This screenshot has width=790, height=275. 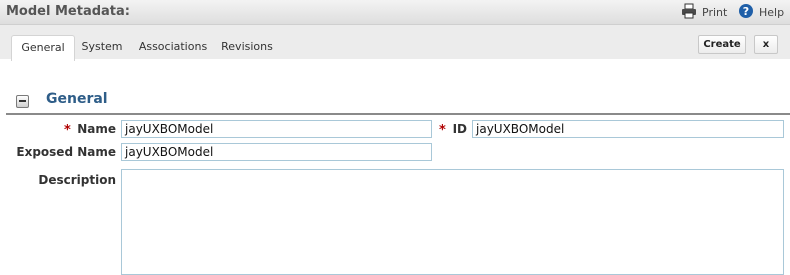 What do you see at coordinates (68, 11) in the screenshot?
I see `page-title: Model Metadata:` at bounding box center [68, 11].